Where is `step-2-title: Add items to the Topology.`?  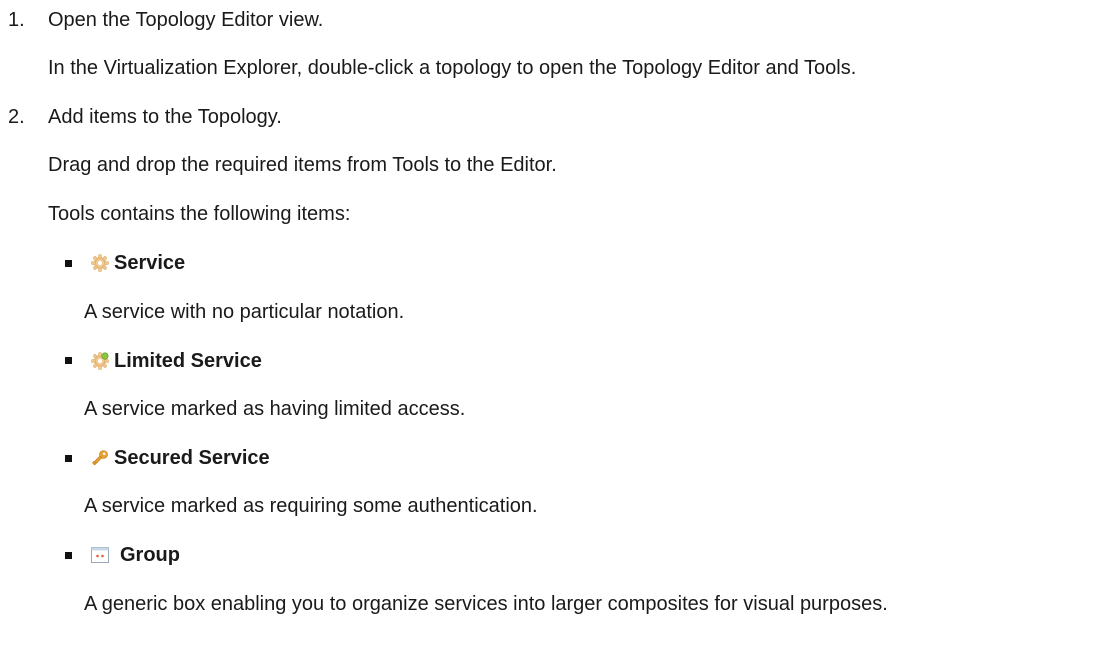 step-2-title: Add items to the Topology. is located at coordinates (165, 117).